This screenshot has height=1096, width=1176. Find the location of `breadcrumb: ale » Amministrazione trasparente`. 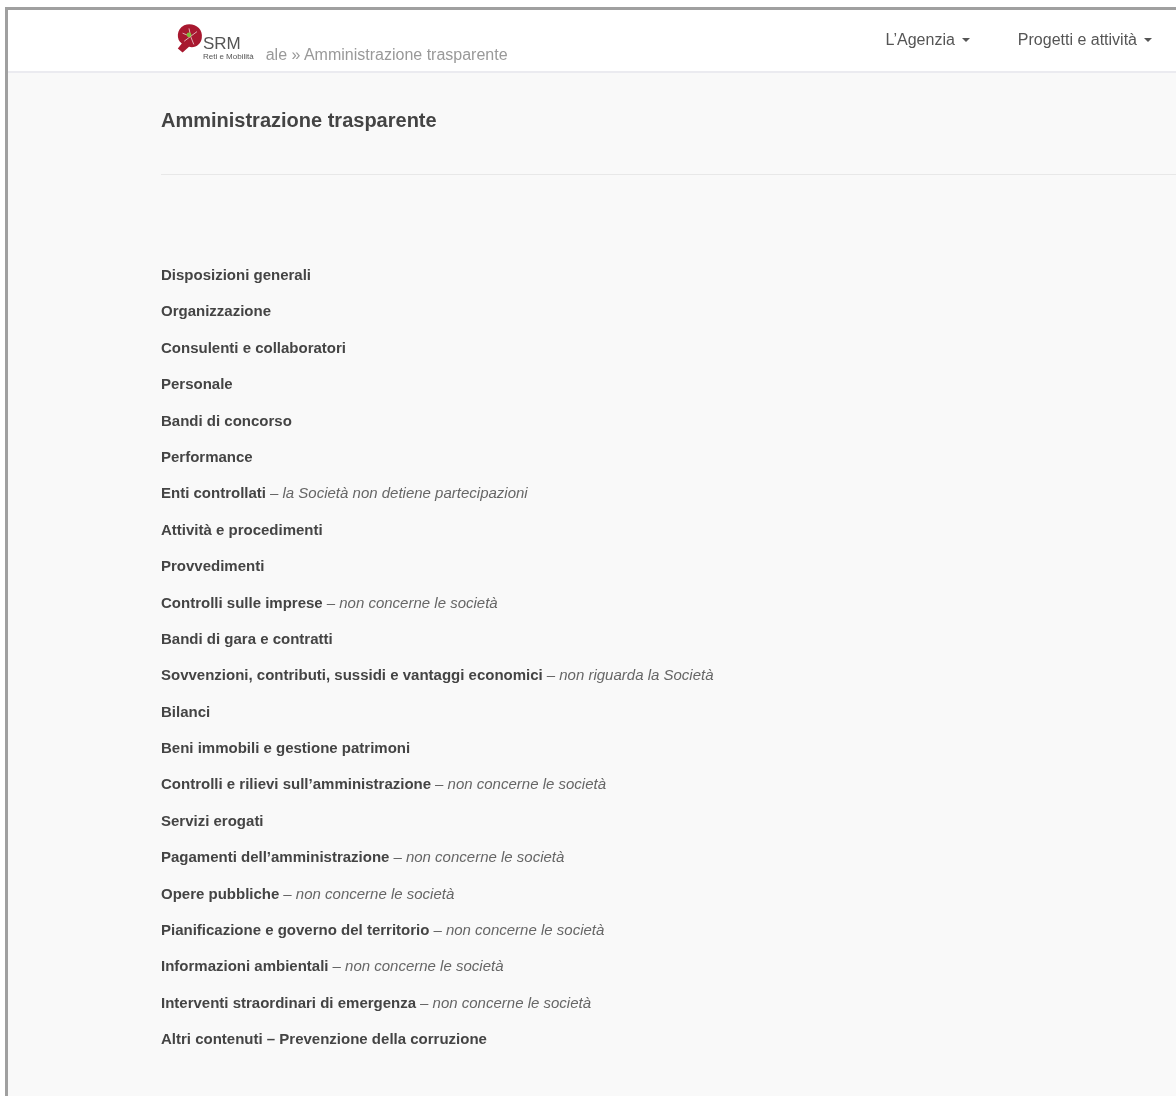

breadcrumb: ale » Amministrazione trasparente is located at coordinates (386, 55).